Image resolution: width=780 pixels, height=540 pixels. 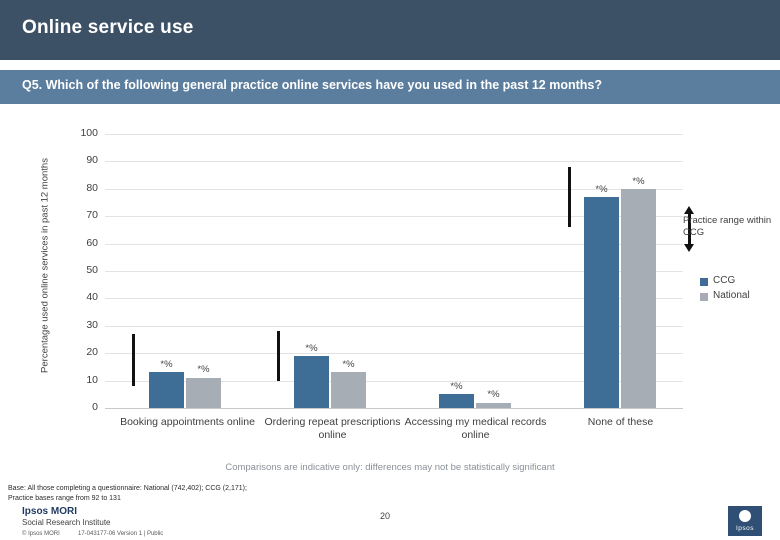 What do you see at coordinates (203, 369) in the screenshot?
I see `bar-label-national-booking: *%` at bounding box center [203, 369].